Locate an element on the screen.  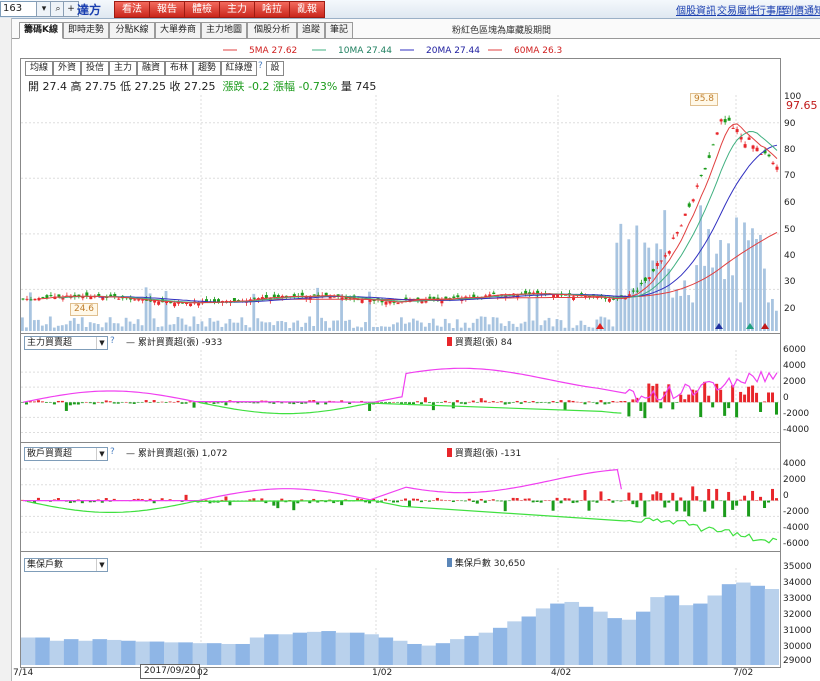
tab-track: 追蹤 is located at coordinates (311, 30).